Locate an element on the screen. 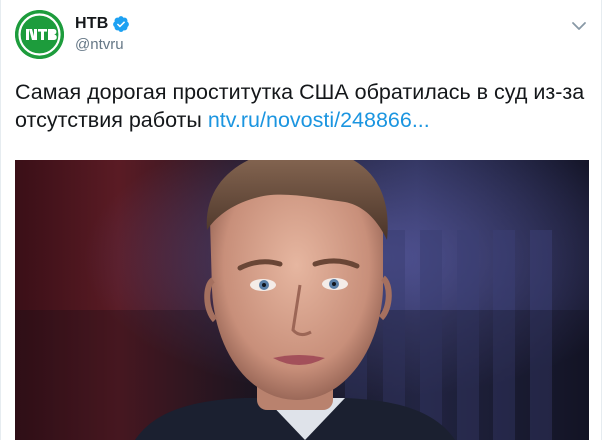 The image size is (602, 440). handle: @ntvru is located at coordinates (102, 44).